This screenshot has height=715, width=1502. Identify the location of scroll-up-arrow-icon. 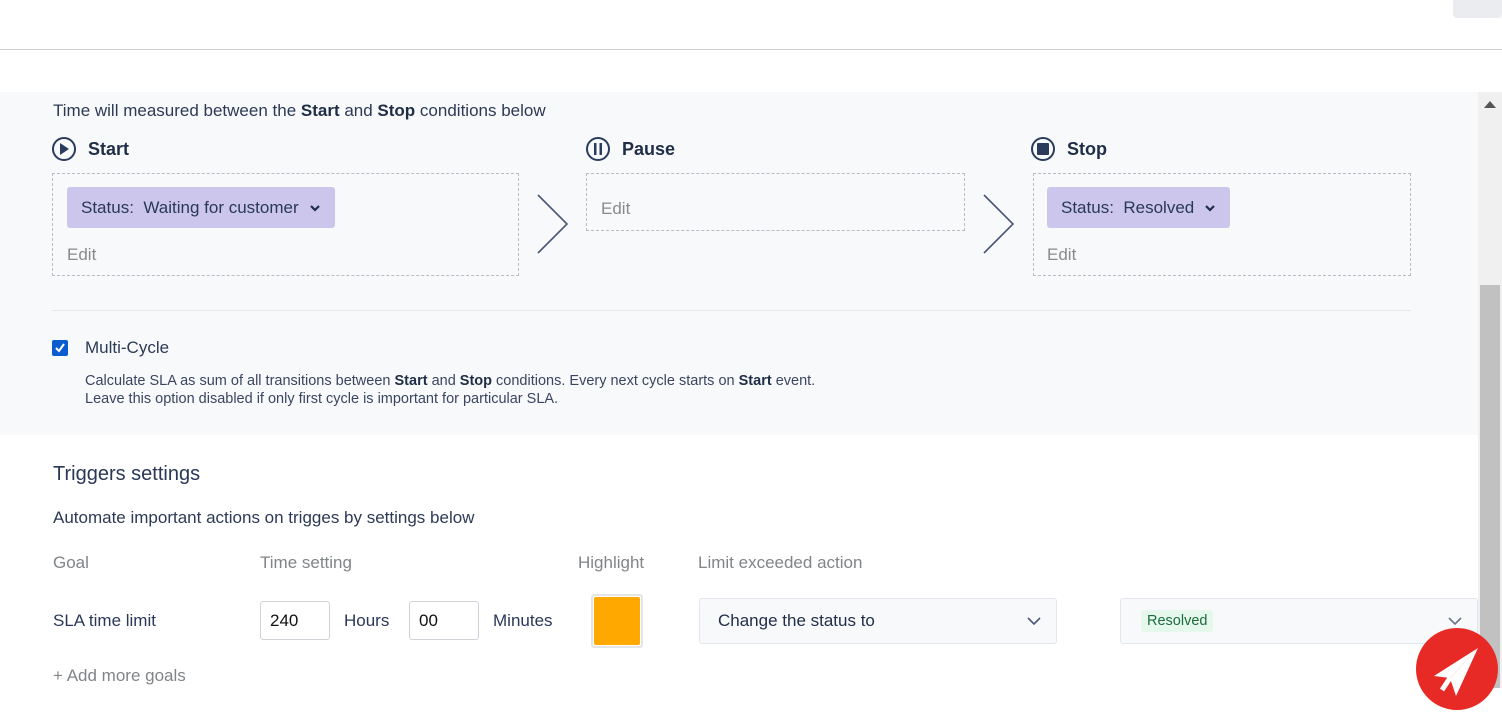
(1490, 104).